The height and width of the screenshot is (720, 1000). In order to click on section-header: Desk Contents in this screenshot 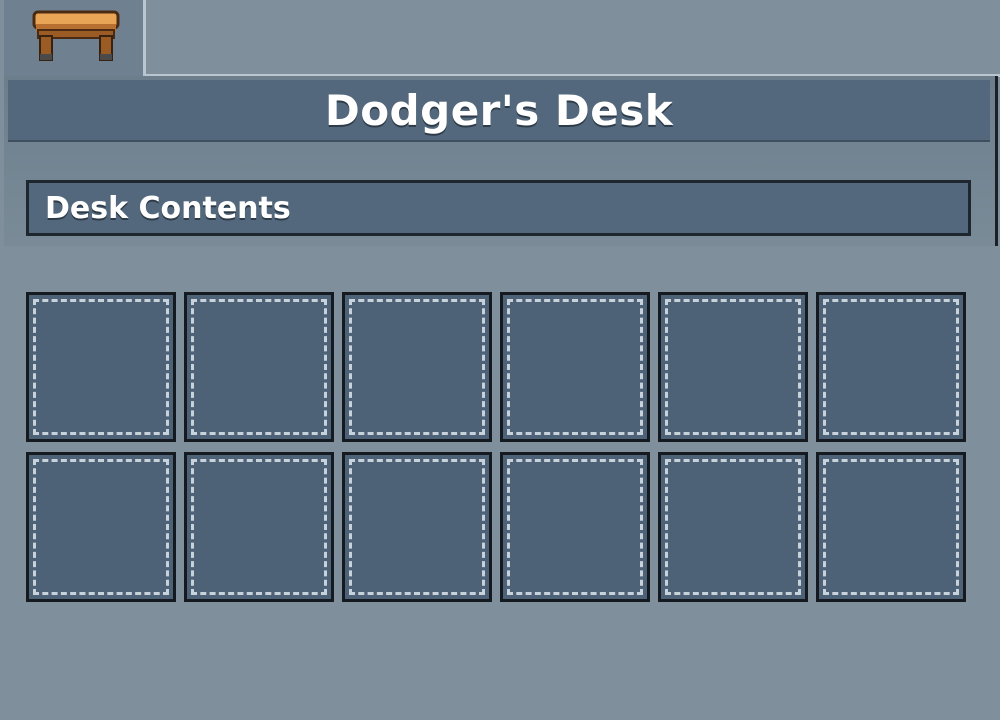, I will do `click(498, 208)`.